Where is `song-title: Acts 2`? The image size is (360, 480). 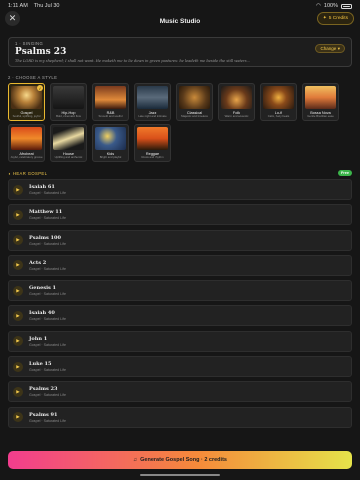
song-title: Acts 2 is located at coordinates (38, 262).